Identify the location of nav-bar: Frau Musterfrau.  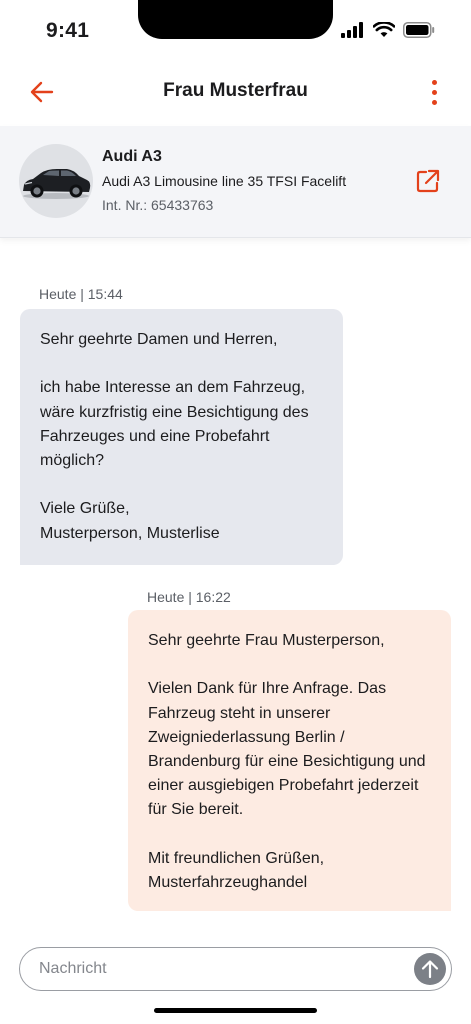
(235, 92).